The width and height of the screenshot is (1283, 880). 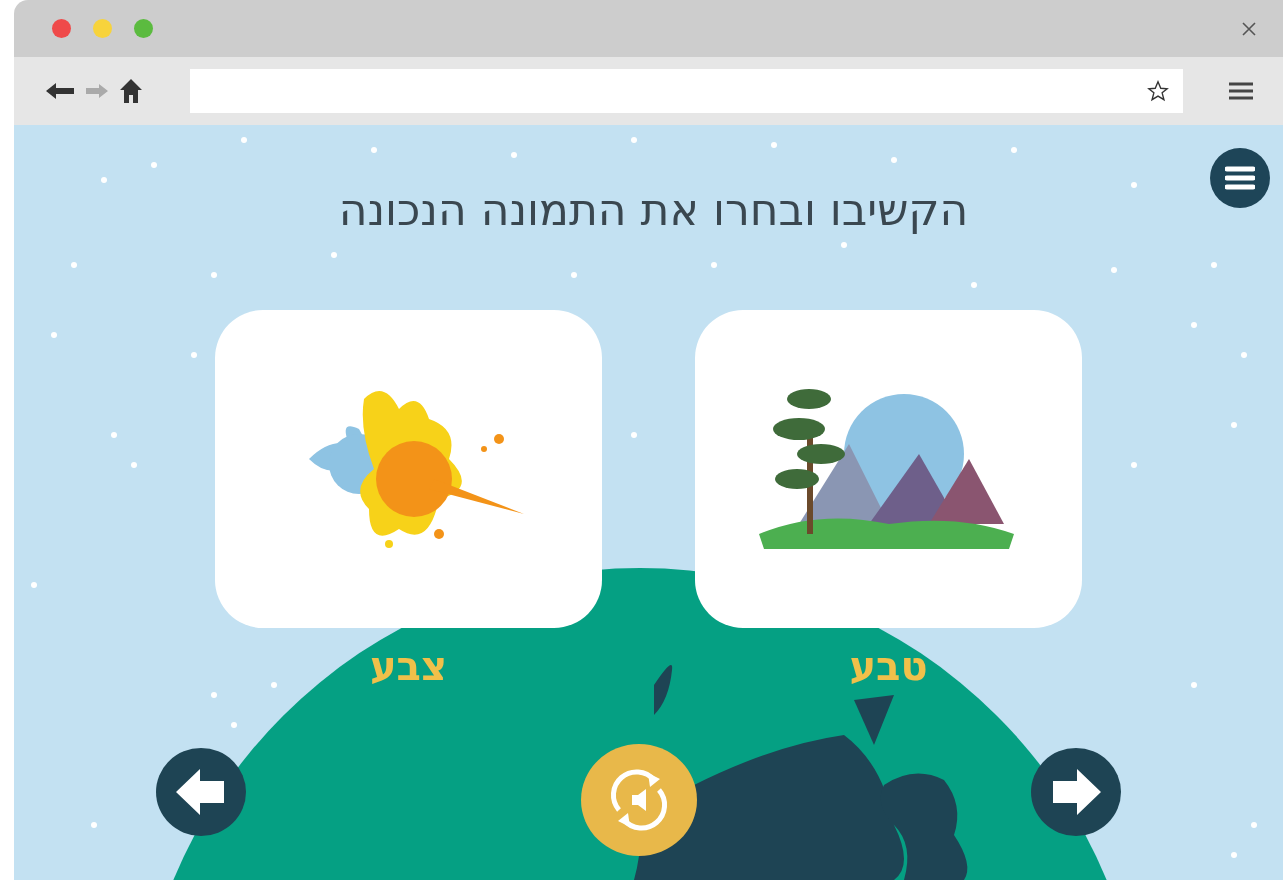 What do you see at coordinates (408, 666) in the screenshot?
I see `word-label: צבע` at bounding box center [408, 666].